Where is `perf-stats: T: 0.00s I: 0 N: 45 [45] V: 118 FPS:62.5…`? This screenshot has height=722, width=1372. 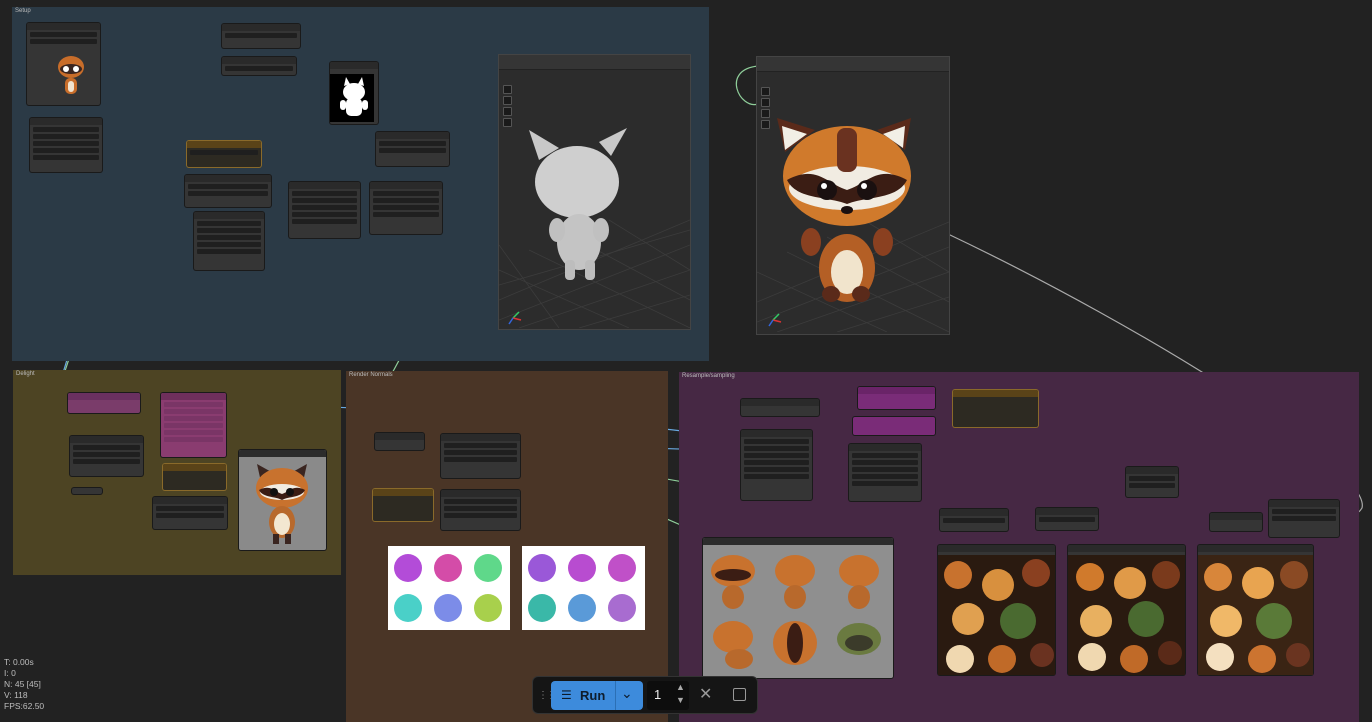 perf-stats: T: 0.00s I: 0 N: 45 [45] V: 118 FPS:62.5… is located at coordinates (24, 684).